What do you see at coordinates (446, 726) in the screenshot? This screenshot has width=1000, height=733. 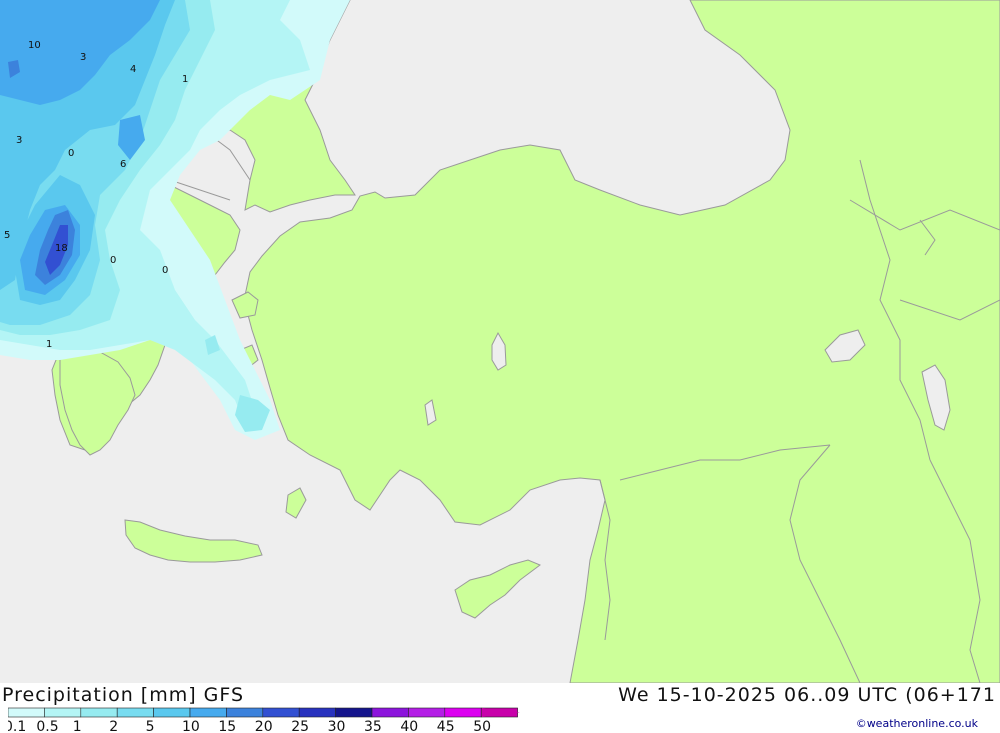 I see `legend-label: 45` at bounding box center [446, 726].